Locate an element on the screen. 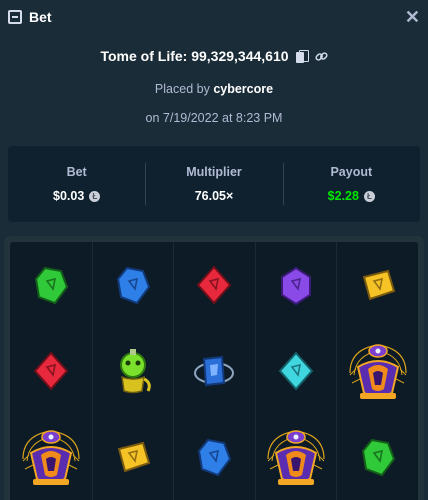  stat-payout-value-row: $2.28 Ł is located at coordinates (351, 196).